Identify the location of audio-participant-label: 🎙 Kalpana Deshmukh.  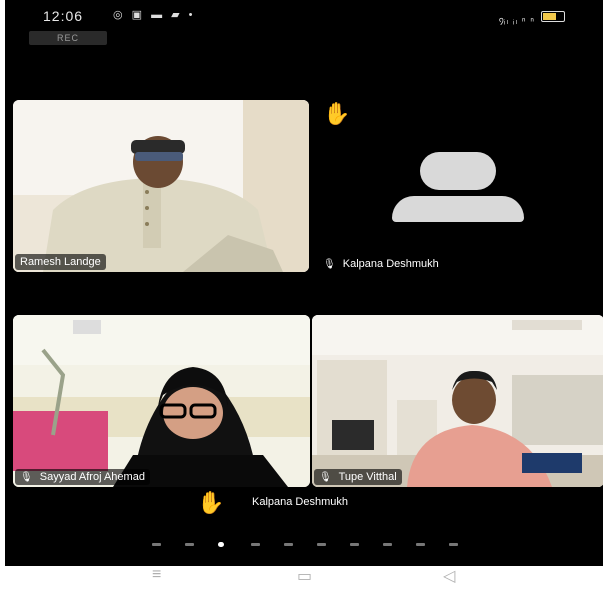
(381, 264).